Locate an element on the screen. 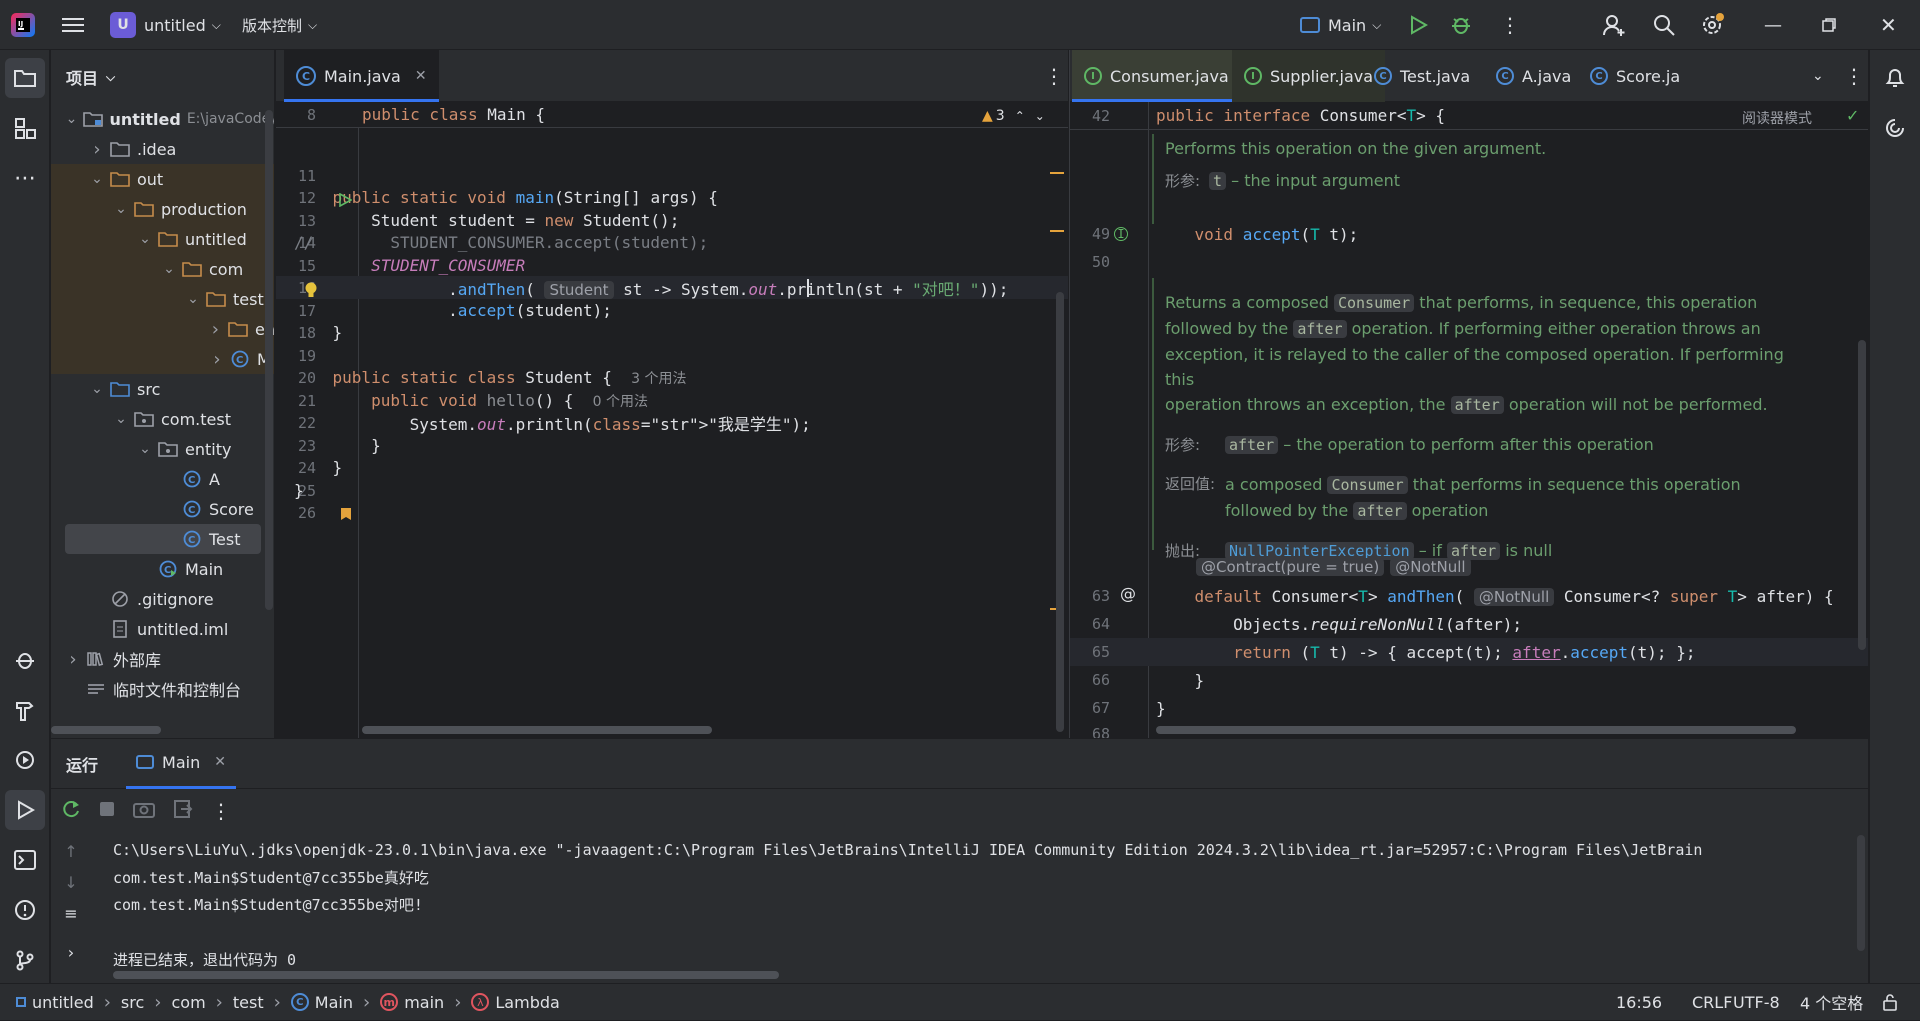  close-window-icon: ✕ is located at coordinates (1888, 25).